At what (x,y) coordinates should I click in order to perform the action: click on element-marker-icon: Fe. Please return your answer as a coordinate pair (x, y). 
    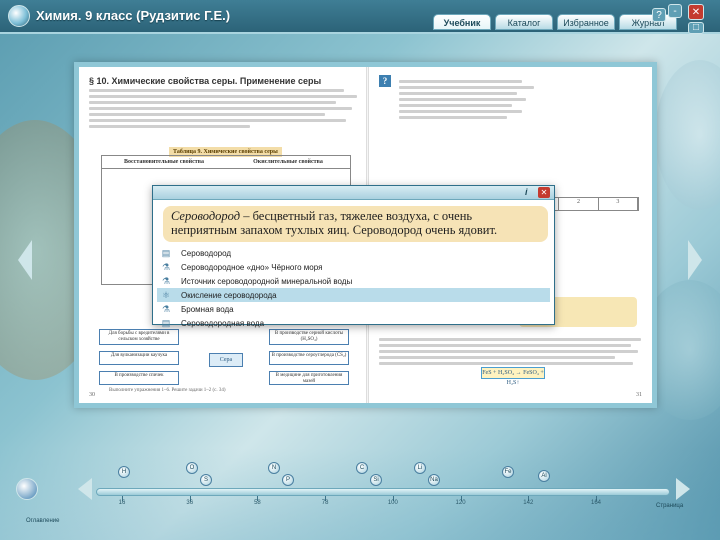
    Looking at the image, I should click on (508, 472).